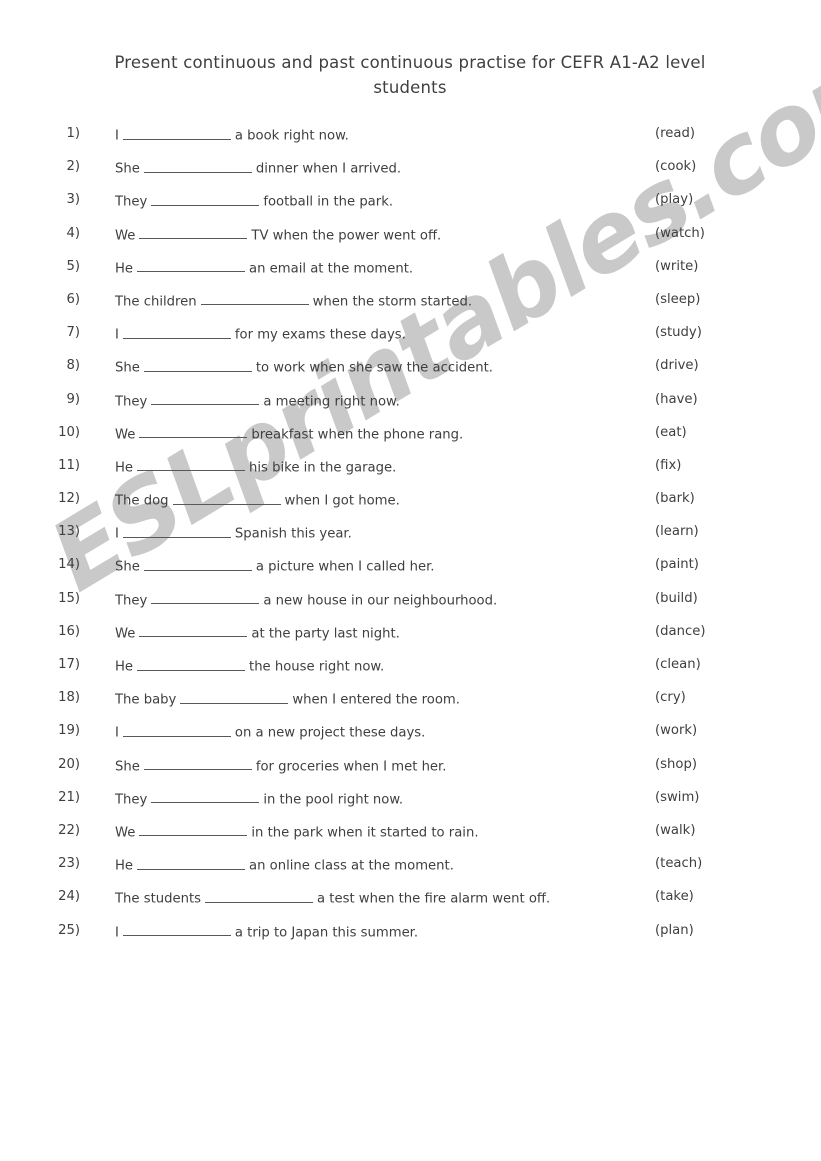 The height and width of the screenshot is (1161, 821). I want to click on exercise-sentence: She to work when she saw the accident., so click(304, 367).